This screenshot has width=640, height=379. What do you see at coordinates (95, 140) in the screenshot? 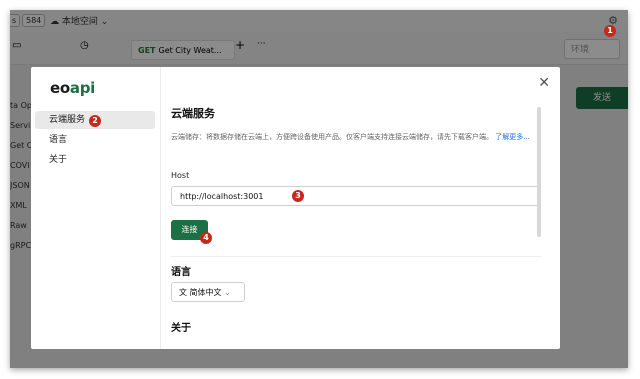
I see `nav-item-language: 语言` at bounding box center [95, 140].